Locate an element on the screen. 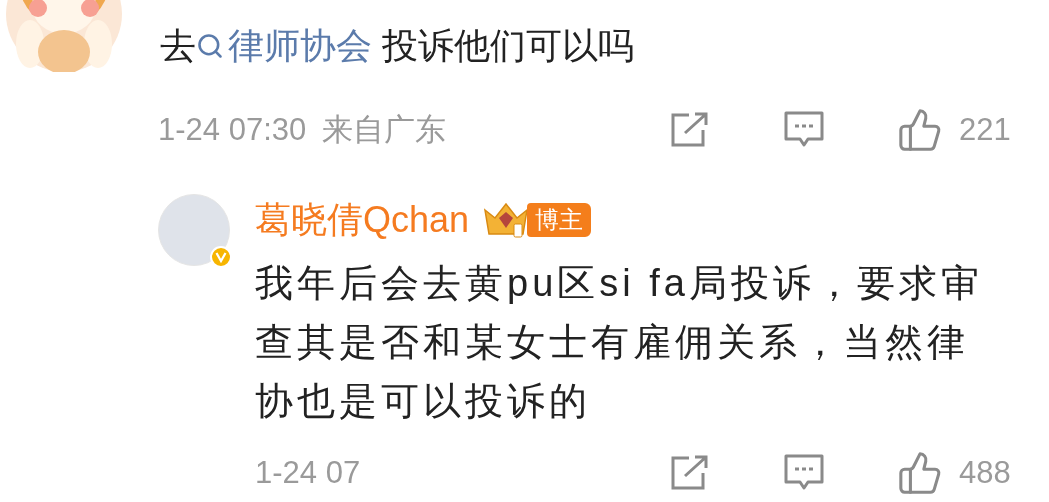 Image resolution: width=1049 pixels, height=502 pixels. comment-location: 来自广东 is located at coordinates (384, 129).